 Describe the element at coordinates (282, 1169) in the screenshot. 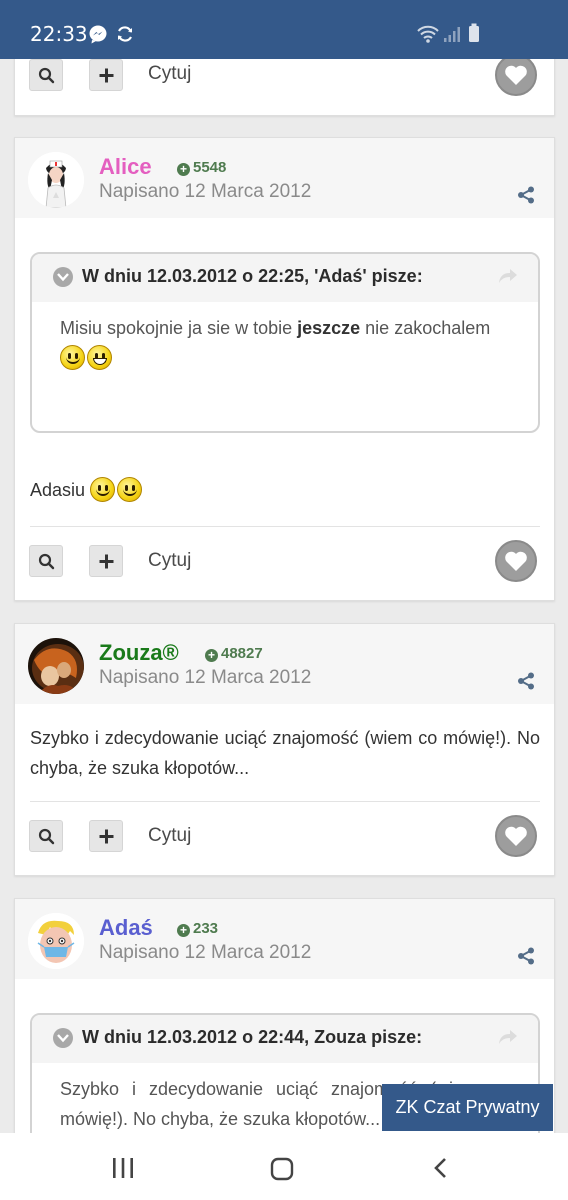

I see `home-icon` at that location.